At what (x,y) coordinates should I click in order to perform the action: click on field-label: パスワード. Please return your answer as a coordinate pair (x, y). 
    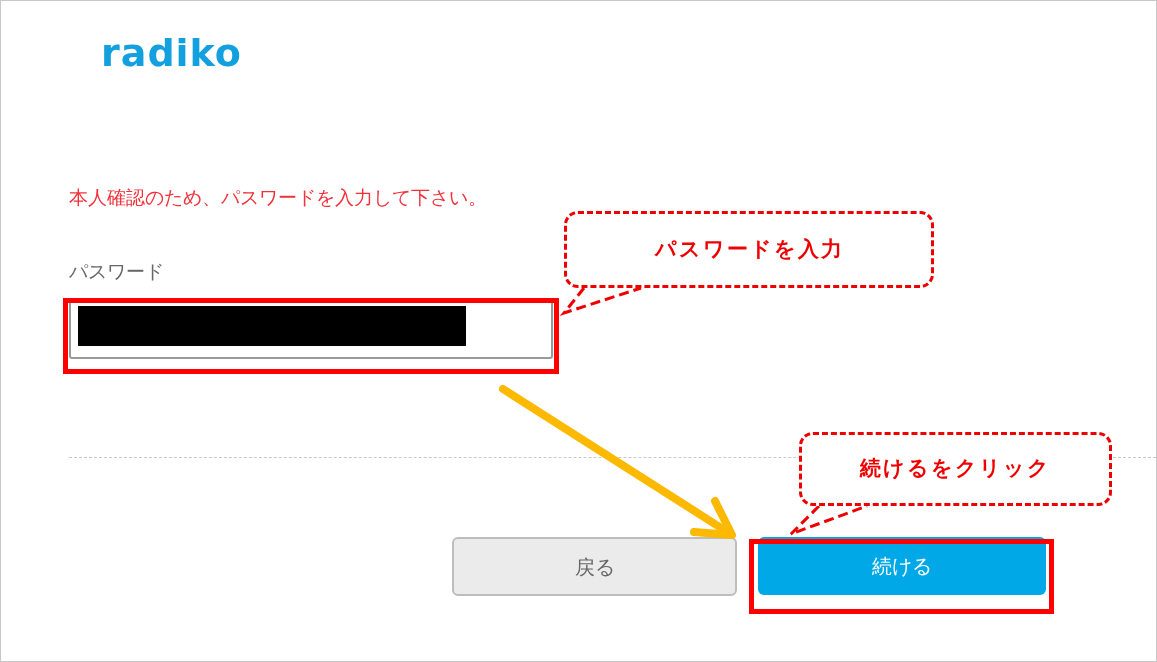
    Looking at the image, I should click on (117, 271).